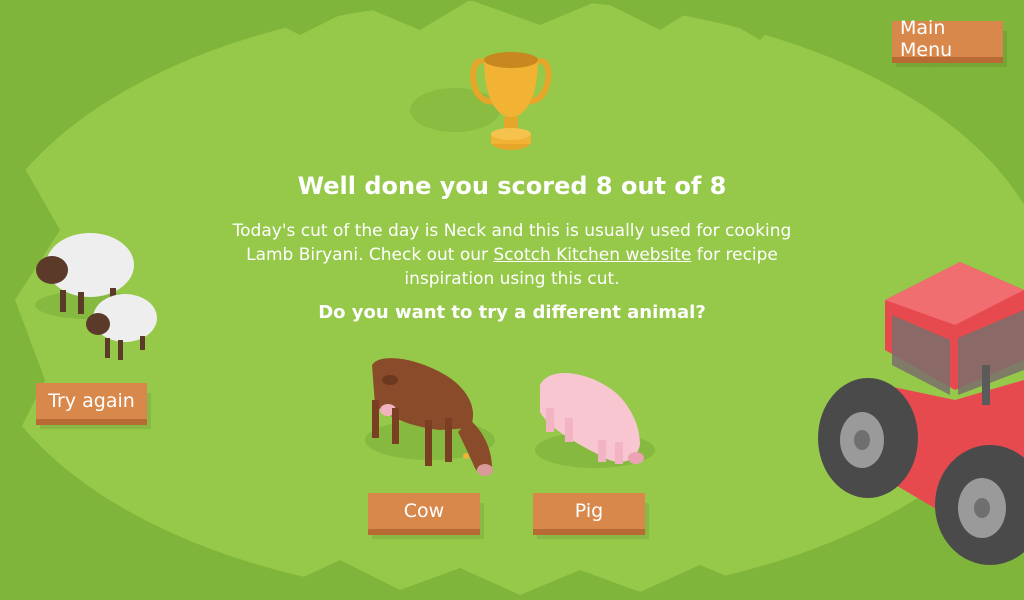 The image size is (1024, 600). I want to click on cow-button: Cow, so click(424, 511).